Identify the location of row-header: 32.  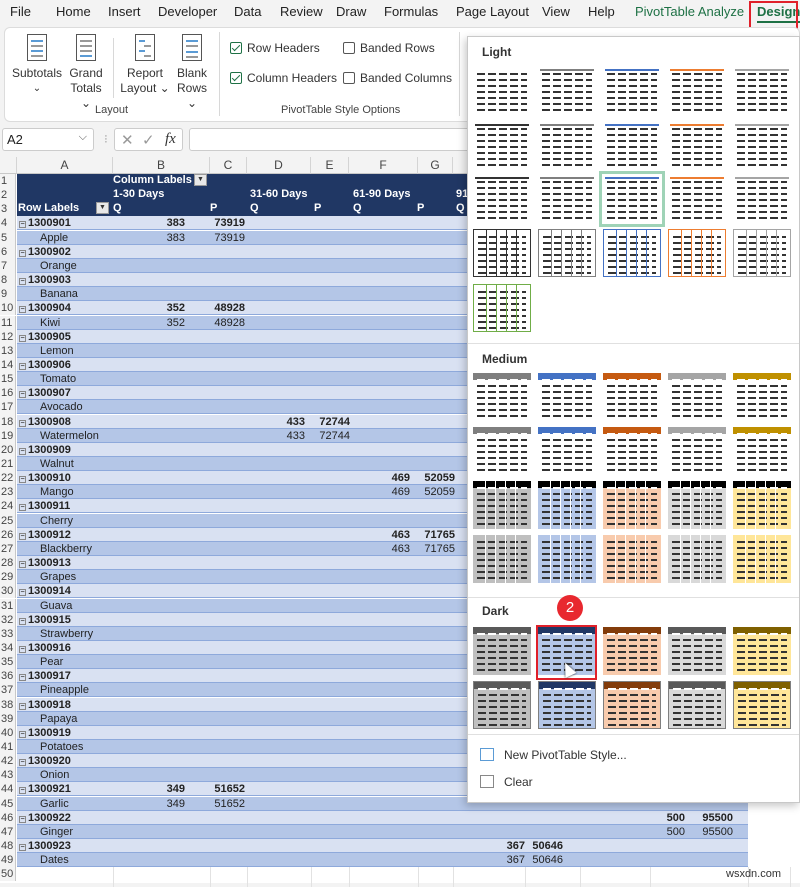
(8, 619).